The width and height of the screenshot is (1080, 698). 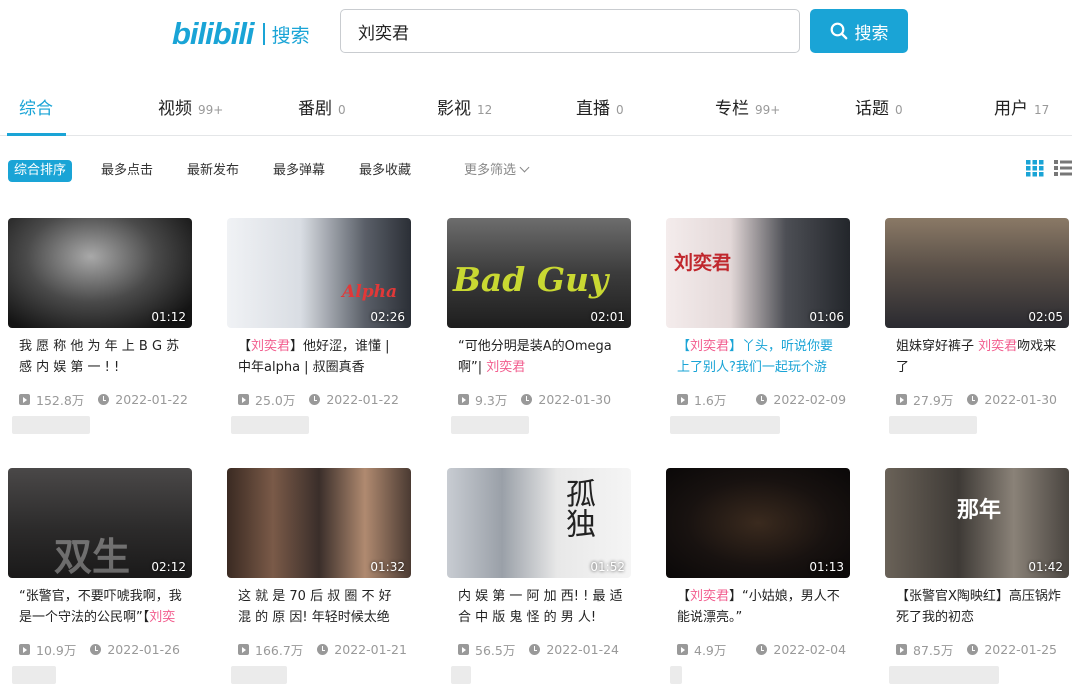 I want to click on video-meta: 87.5万 2022-01-25, so click(x=976, y=649).